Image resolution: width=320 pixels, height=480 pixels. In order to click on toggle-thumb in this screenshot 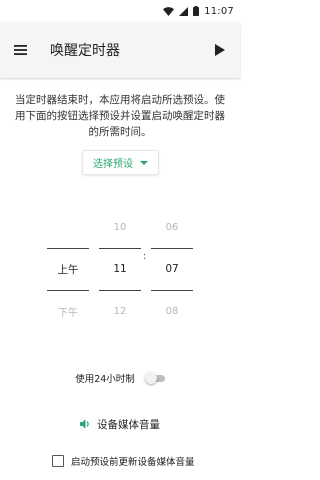, I will do `click(150, 378)`.